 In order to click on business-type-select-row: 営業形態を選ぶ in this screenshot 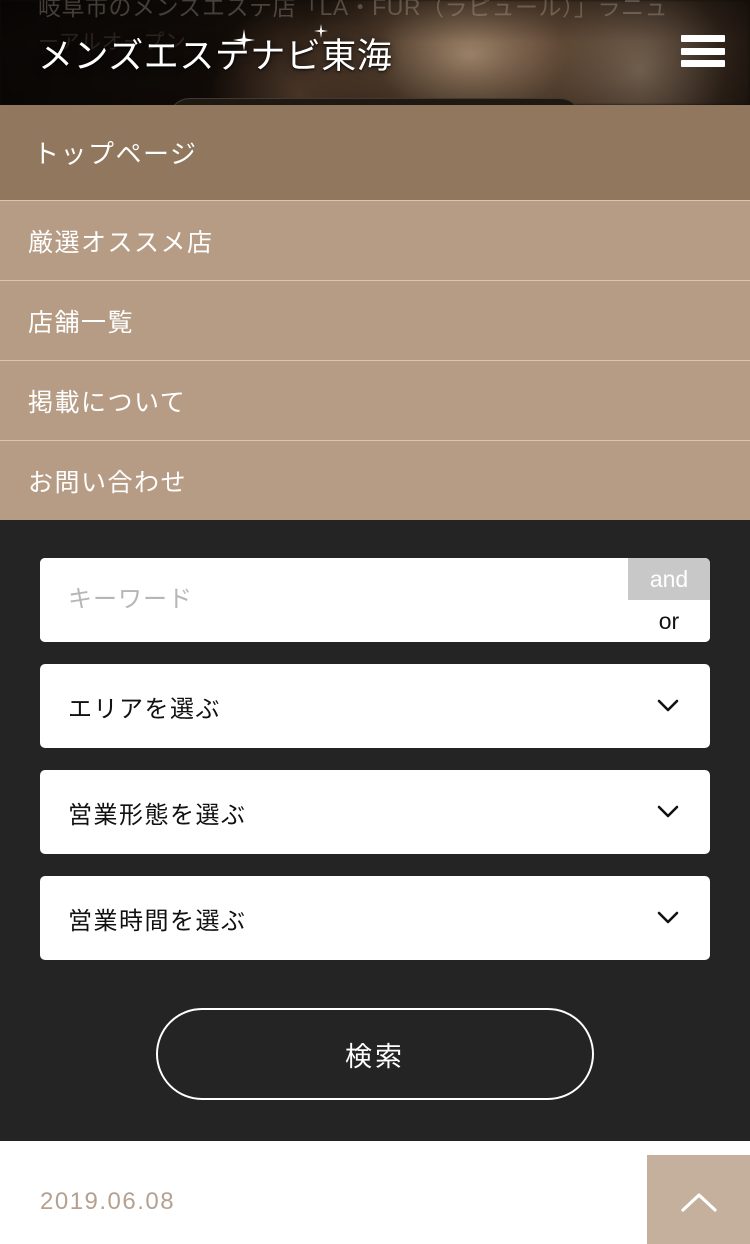, I will do `click(375, 812)`.